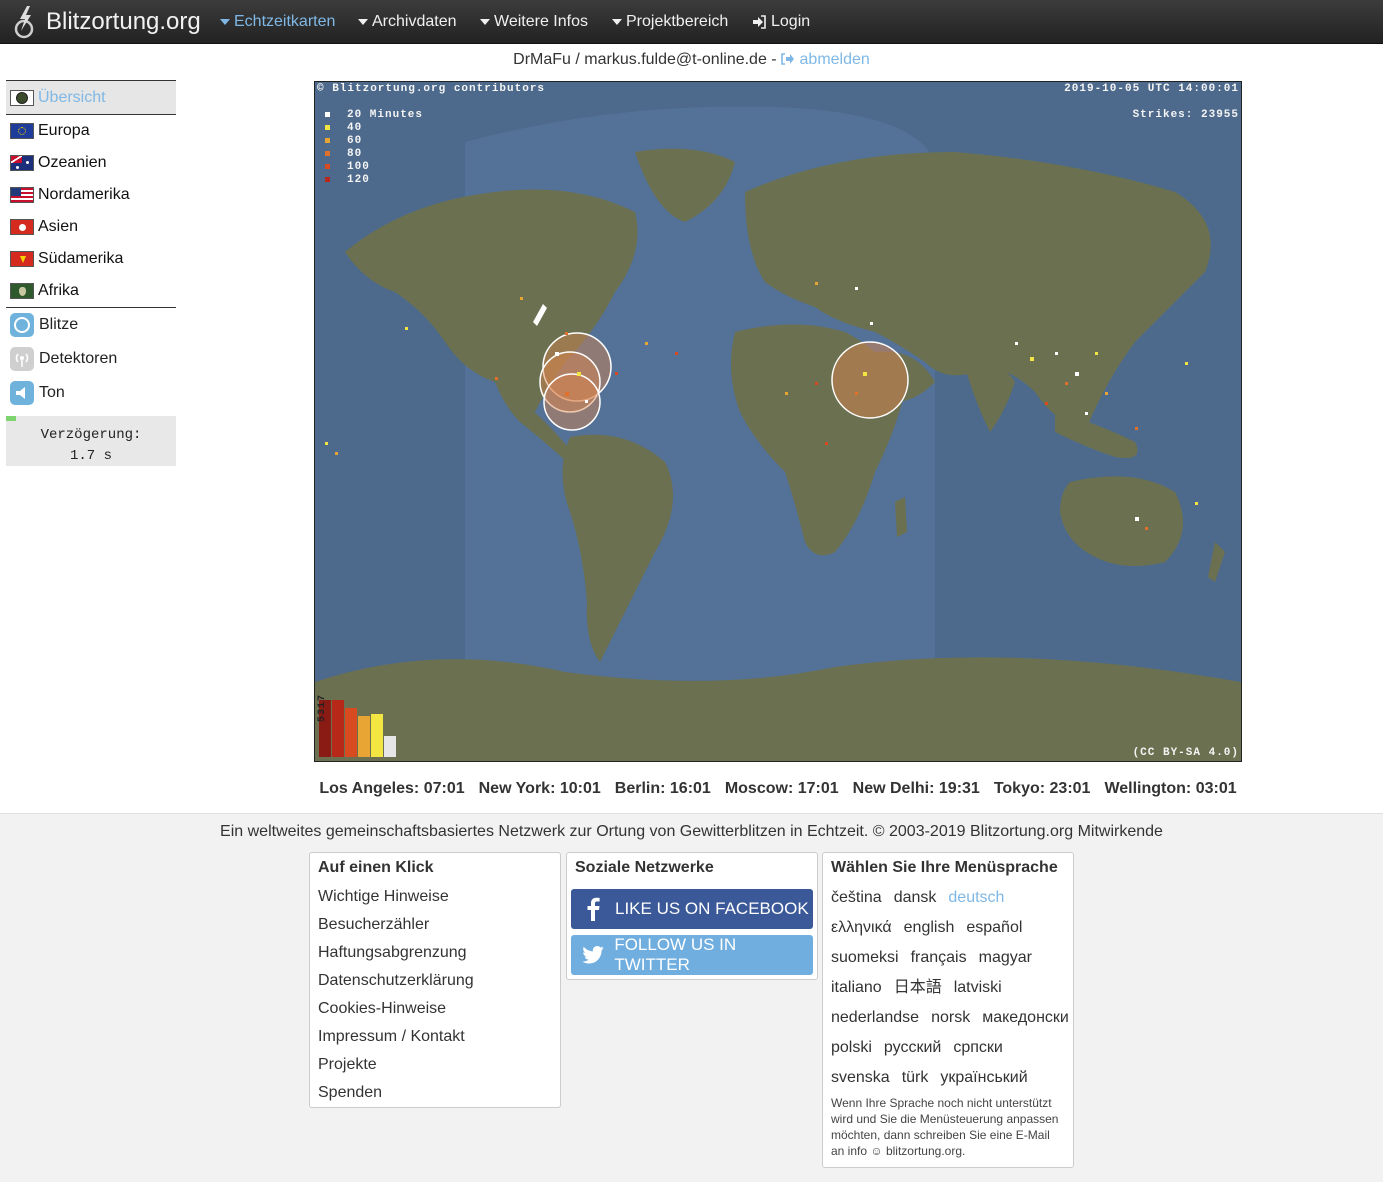 This screenshot has width=1383, height=1182. What do you see at coordinates (58, 226) in the screenshot?
I see `sidebar-item-label: Asien` at bounding box center [58, 226].